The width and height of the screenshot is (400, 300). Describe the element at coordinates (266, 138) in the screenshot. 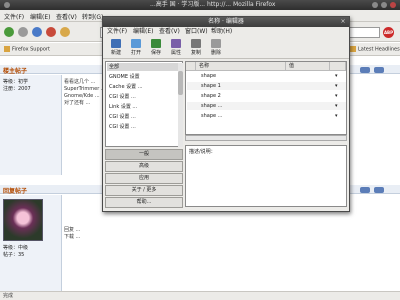

I see `horizontal-scrollbar` at that location.